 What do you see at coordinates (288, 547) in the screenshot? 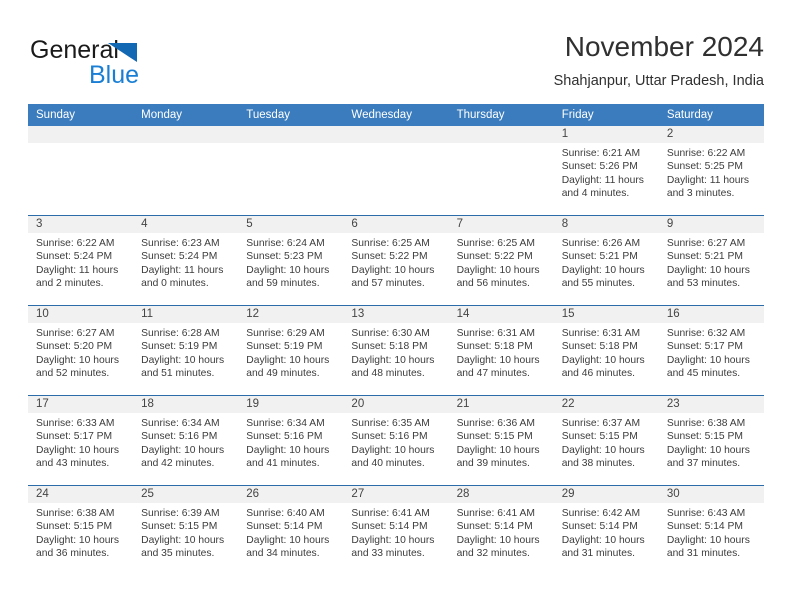
I see `daylight-text: Daylight: 10 hours and 34 minutes.` at bounding box center [288, 547].